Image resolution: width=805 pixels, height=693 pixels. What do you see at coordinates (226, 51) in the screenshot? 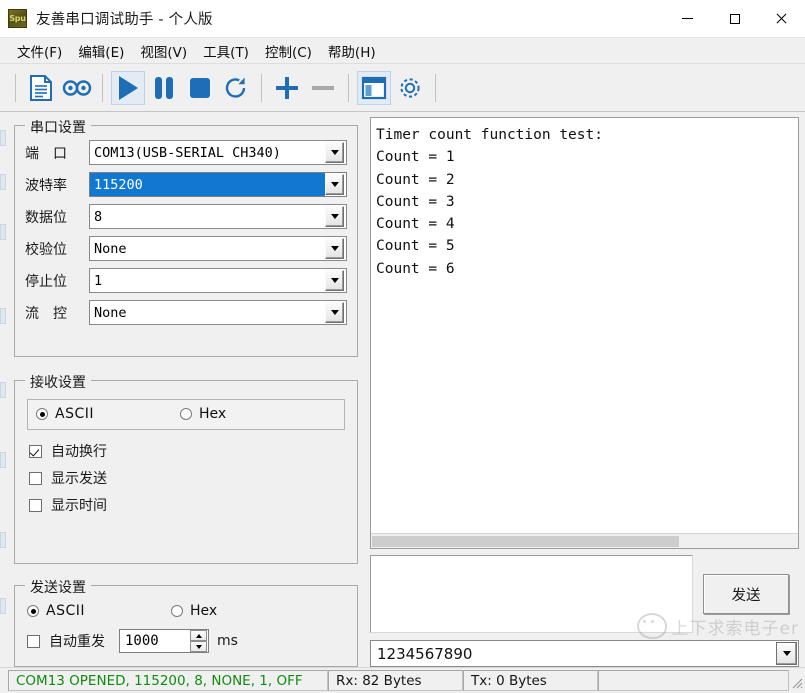
I see `menu-tools: 工具(T)` at bounding box center [226, 51].